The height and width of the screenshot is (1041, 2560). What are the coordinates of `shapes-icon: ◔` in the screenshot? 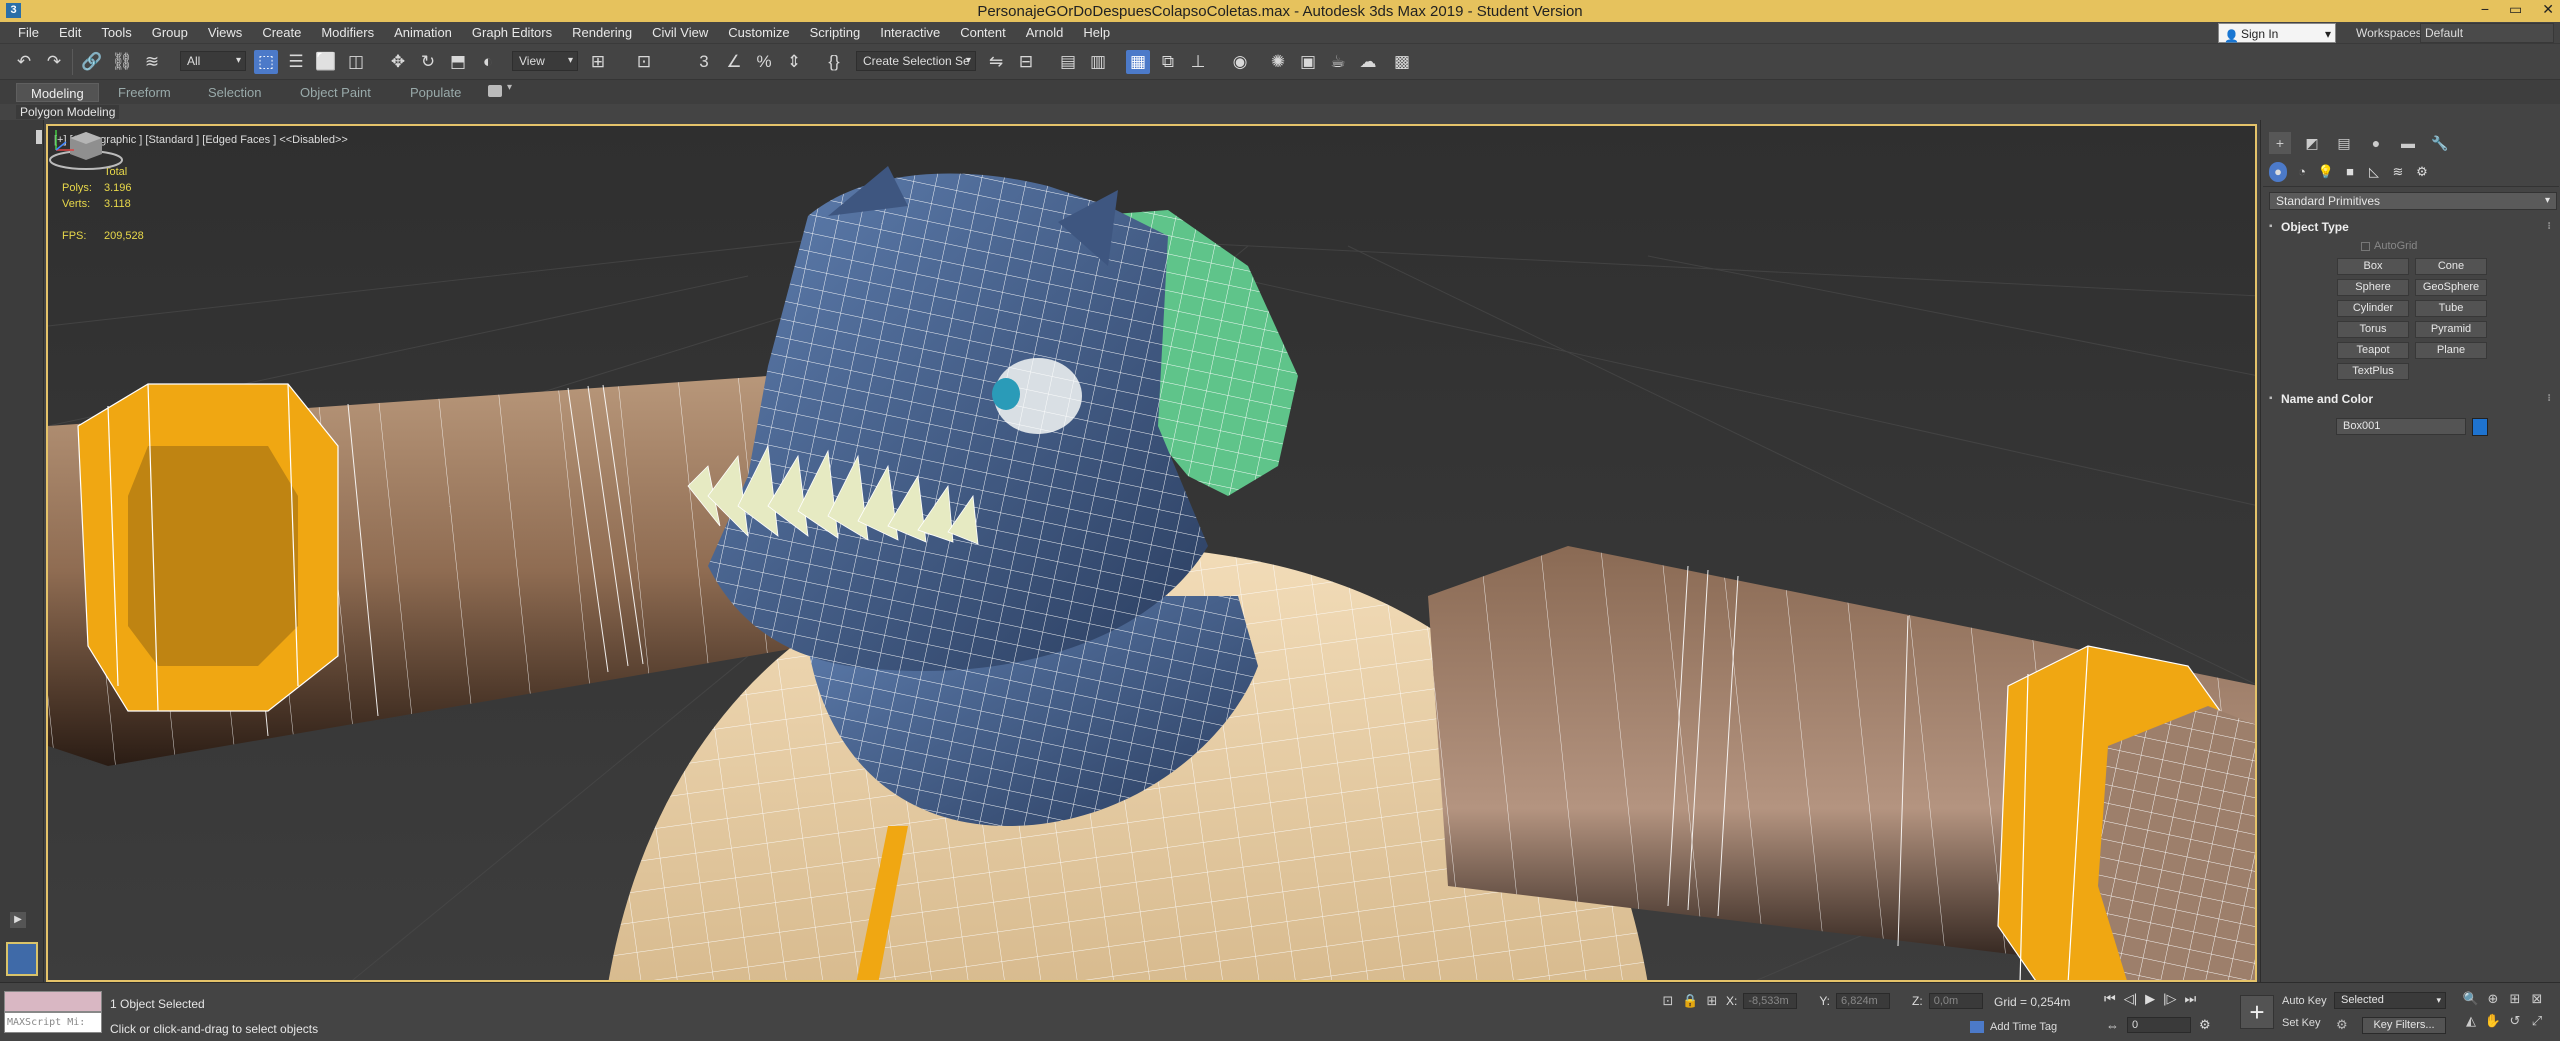 It's located at (2302, 172).